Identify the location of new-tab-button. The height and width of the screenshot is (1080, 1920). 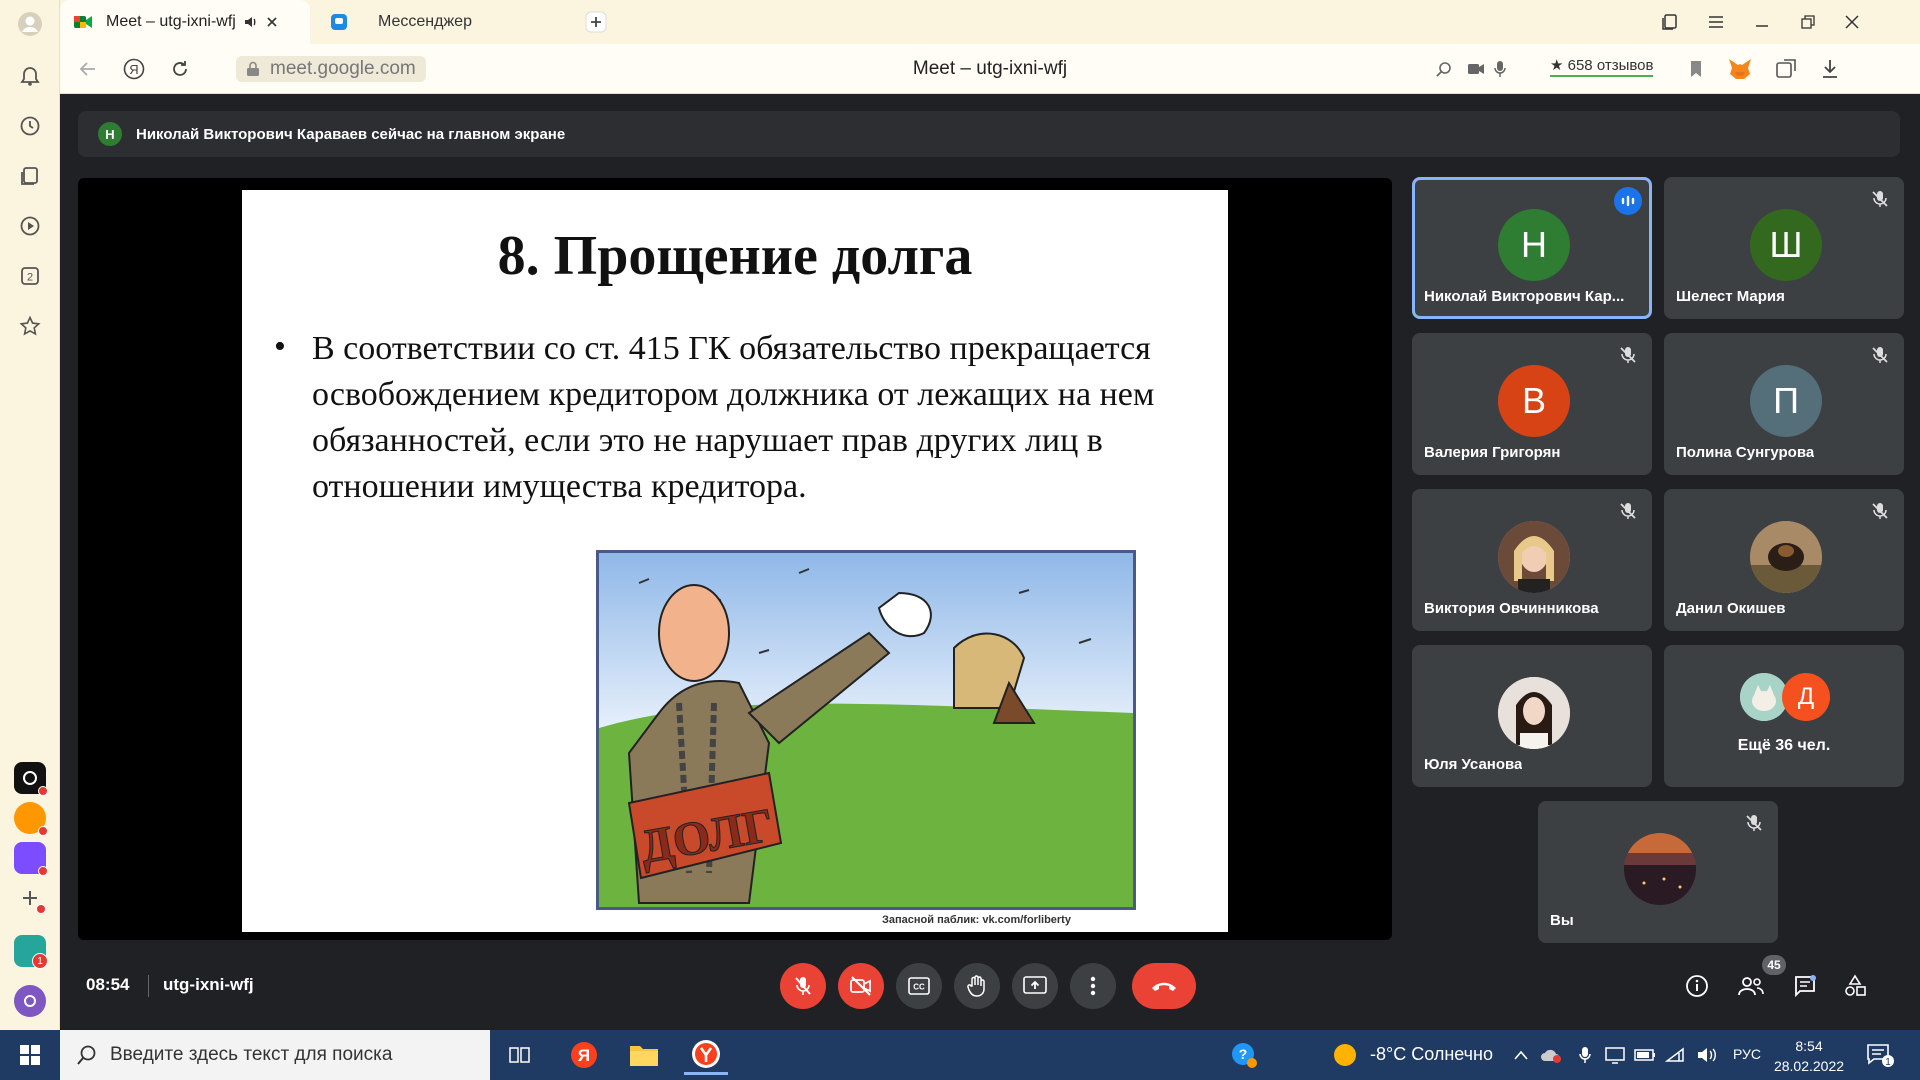
(596, 22).